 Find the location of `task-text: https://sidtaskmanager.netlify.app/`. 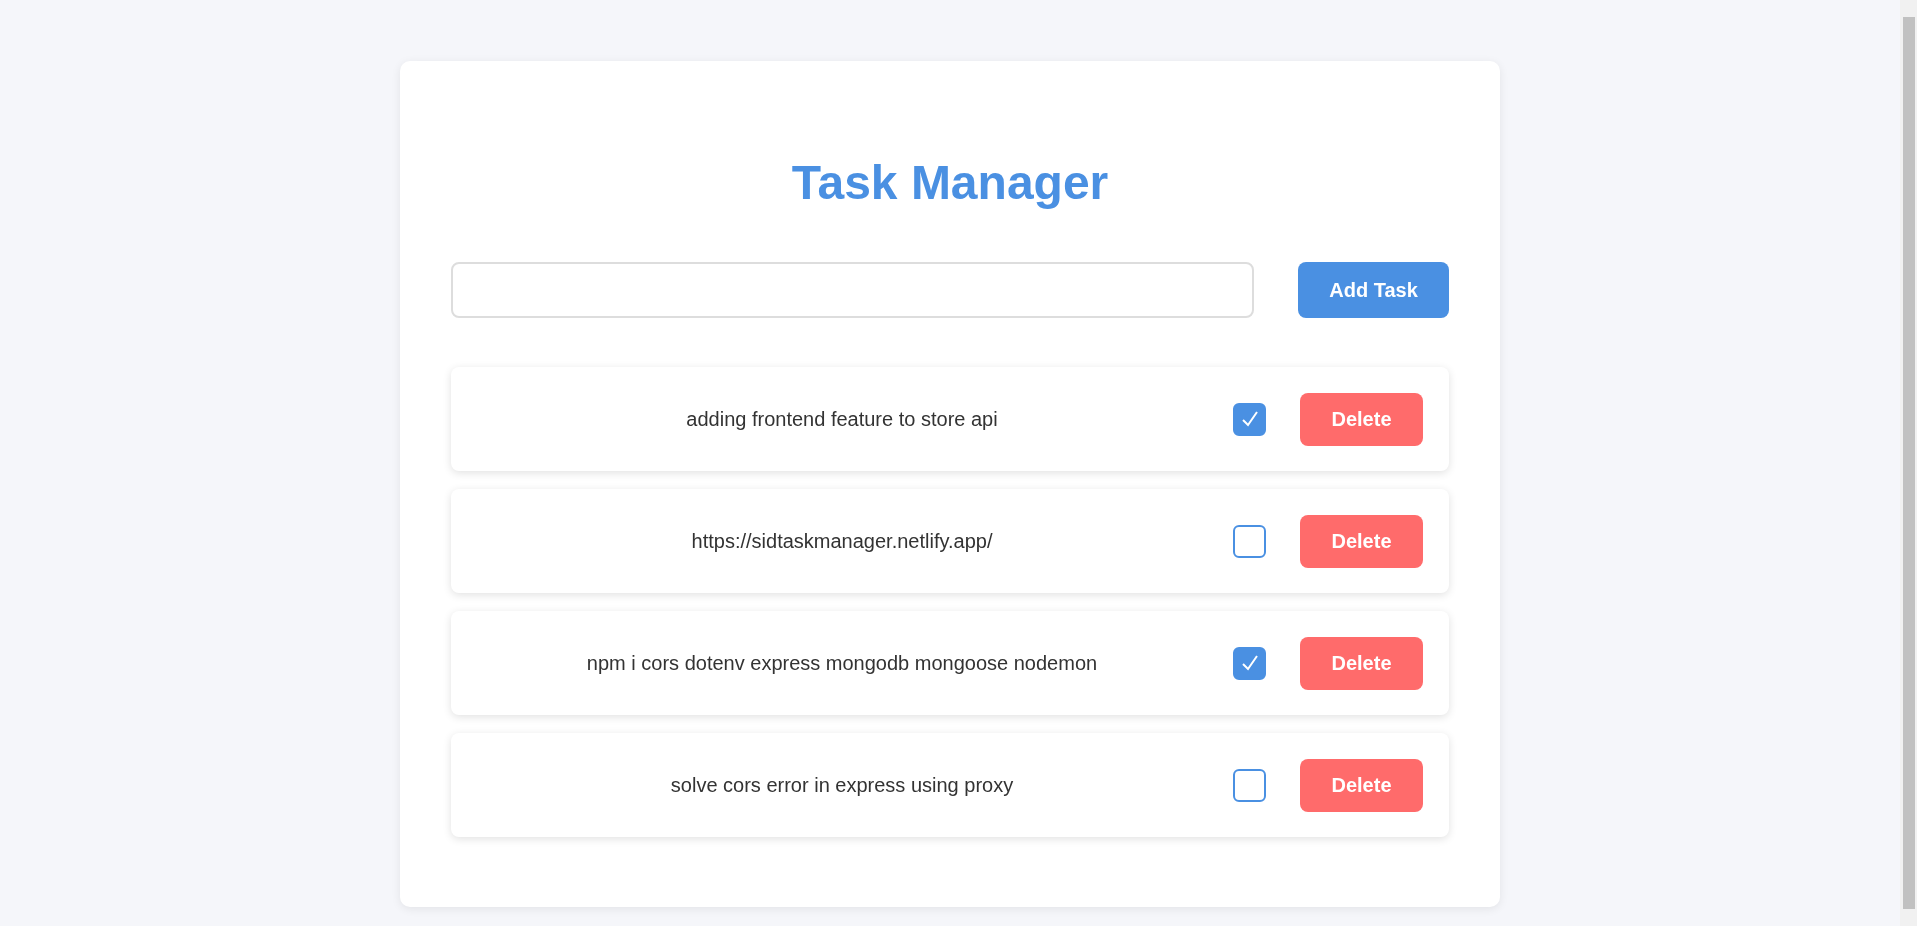

task-text: https://sidtaskmanager.netlify.app/ is located at coordinates (842, 541).